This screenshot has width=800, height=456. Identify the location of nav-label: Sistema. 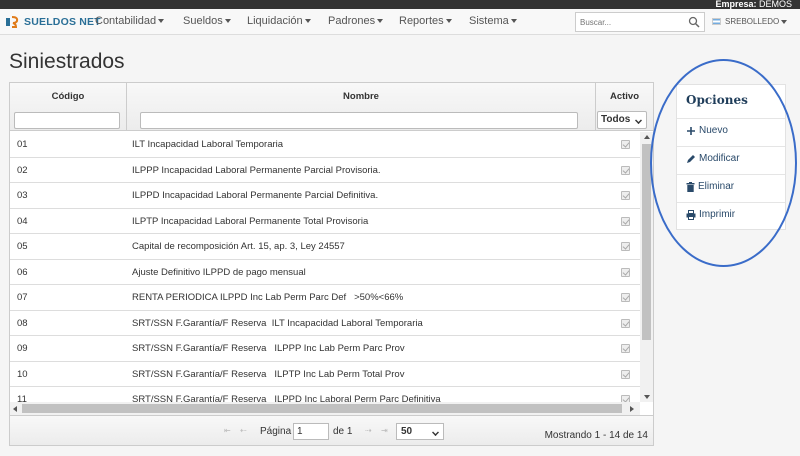
(489, 21).